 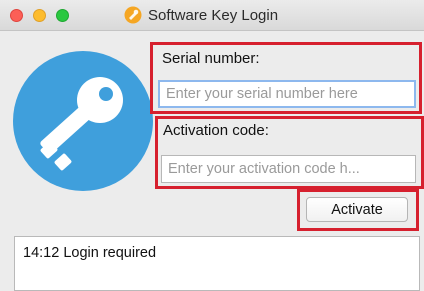 What do you see at coordinates (287, 94) in the screenshot?
I see `serial-number-input` at bounding box center [287, 94].